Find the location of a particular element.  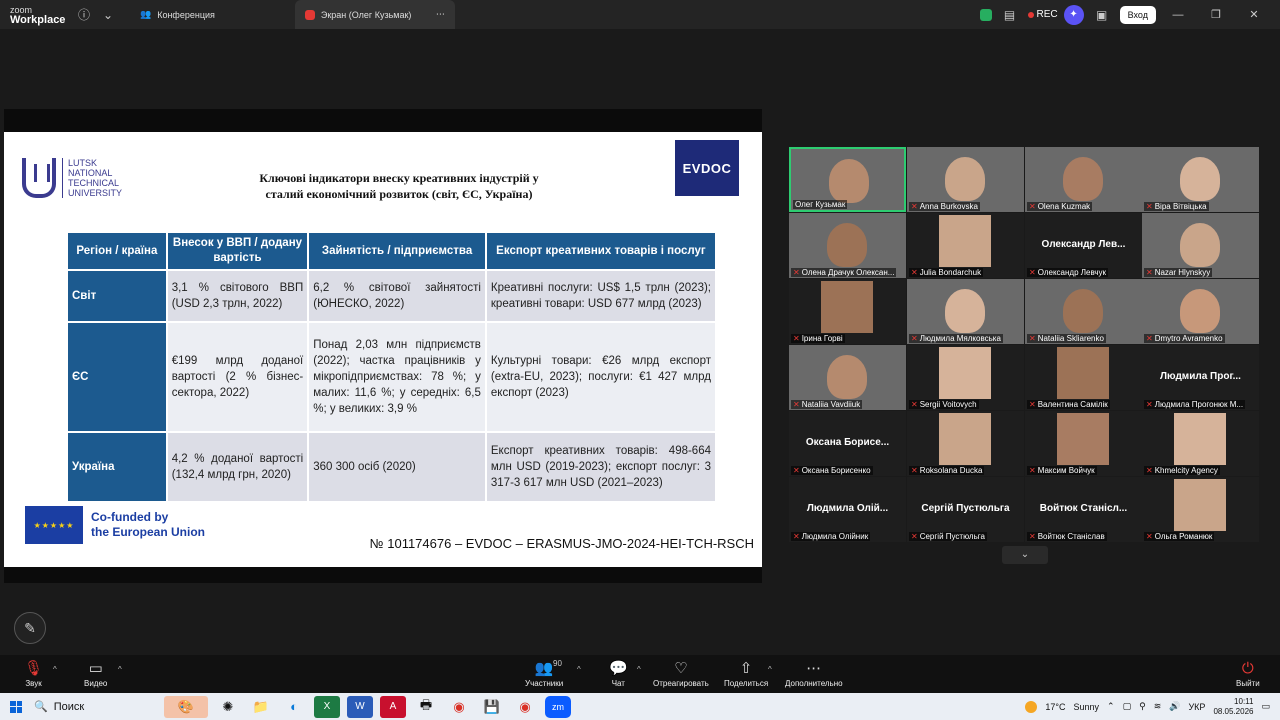

participant-tile: ✕ Olena Kuzmak is located at coordinates (1083, 179).